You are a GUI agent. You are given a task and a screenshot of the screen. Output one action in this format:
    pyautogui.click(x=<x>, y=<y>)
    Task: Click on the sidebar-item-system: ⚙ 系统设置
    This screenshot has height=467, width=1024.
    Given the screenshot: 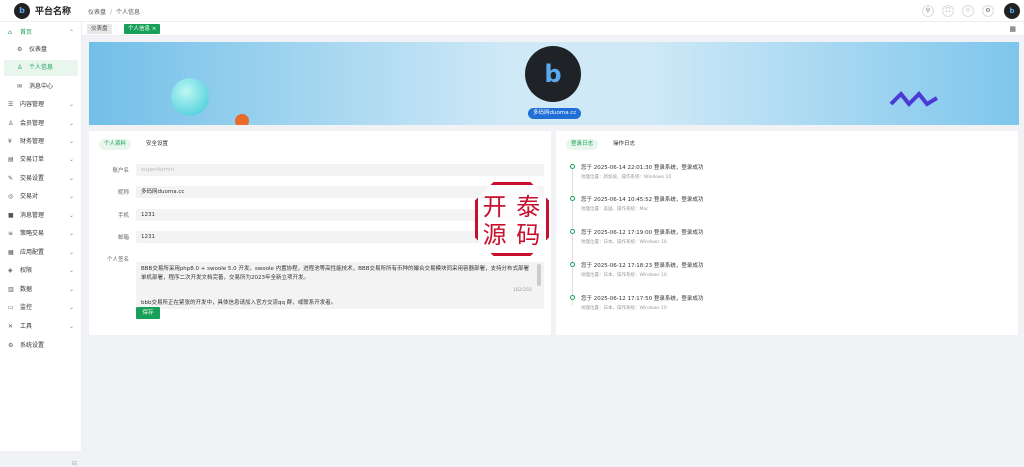 What is the action you would take?
    pyautogui.click(x=41, y=346)
    